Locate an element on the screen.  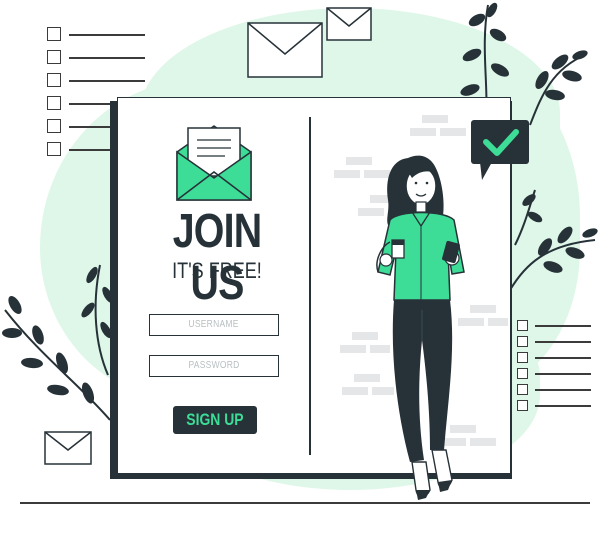
card-divider is located at coordinates (310, 286).